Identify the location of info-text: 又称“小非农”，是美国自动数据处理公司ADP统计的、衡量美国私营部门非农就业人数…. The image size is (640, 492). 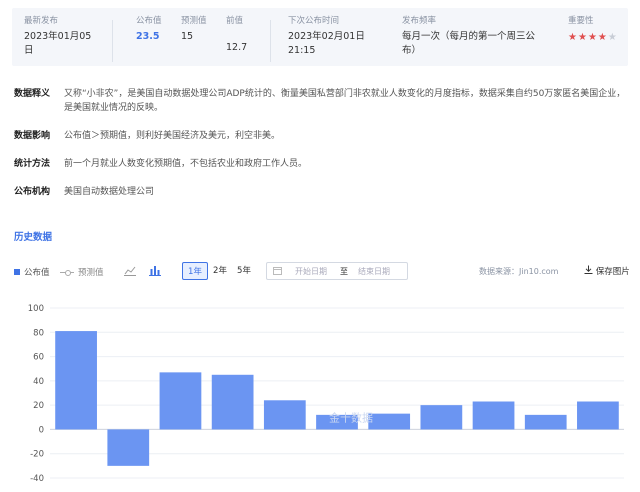
(345, 101).